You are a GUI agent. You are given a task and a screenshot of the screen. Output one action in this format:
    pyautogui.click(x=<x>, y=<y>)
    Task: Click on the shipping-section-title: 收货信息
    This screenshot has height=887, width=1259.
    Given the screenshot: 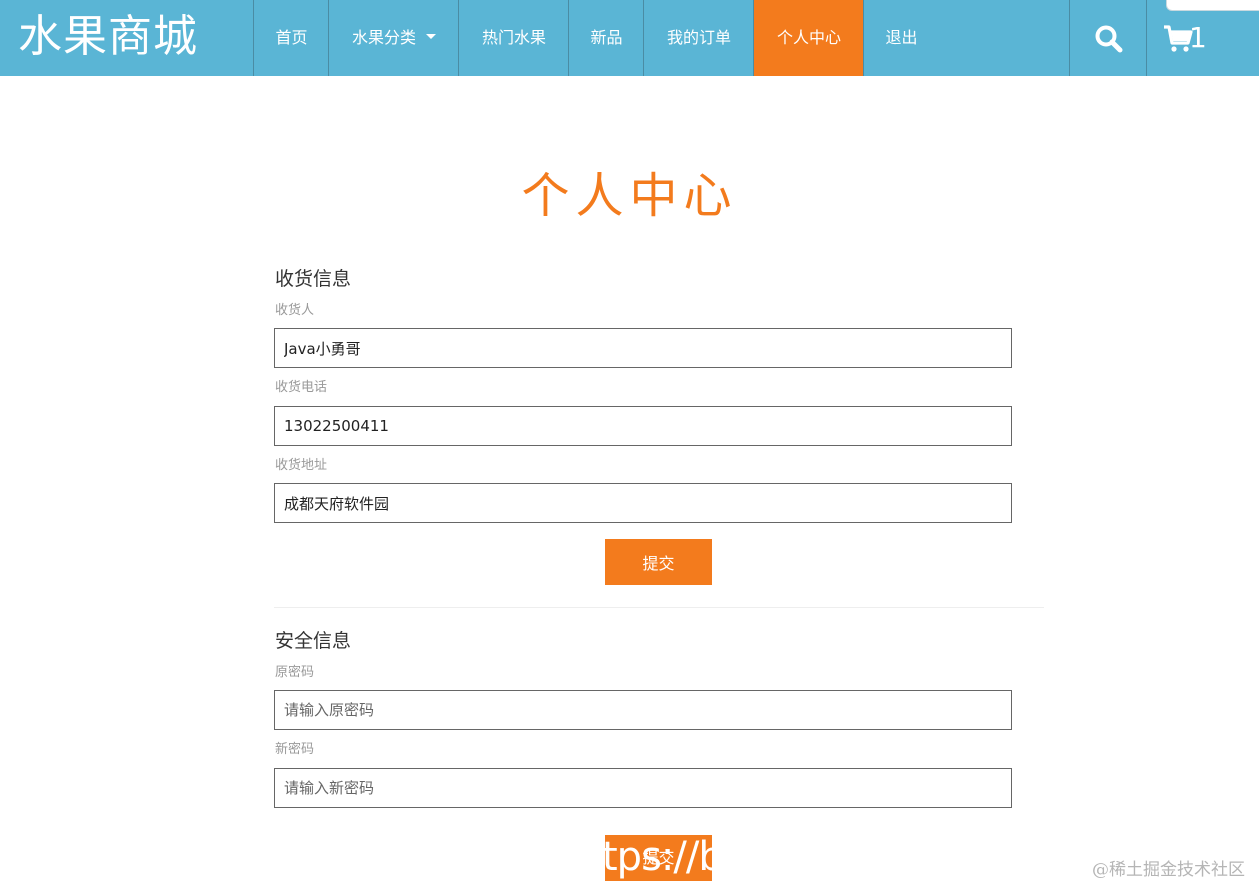 What is the action you would take?
    pyautogui.click(x=313, y=279)
    